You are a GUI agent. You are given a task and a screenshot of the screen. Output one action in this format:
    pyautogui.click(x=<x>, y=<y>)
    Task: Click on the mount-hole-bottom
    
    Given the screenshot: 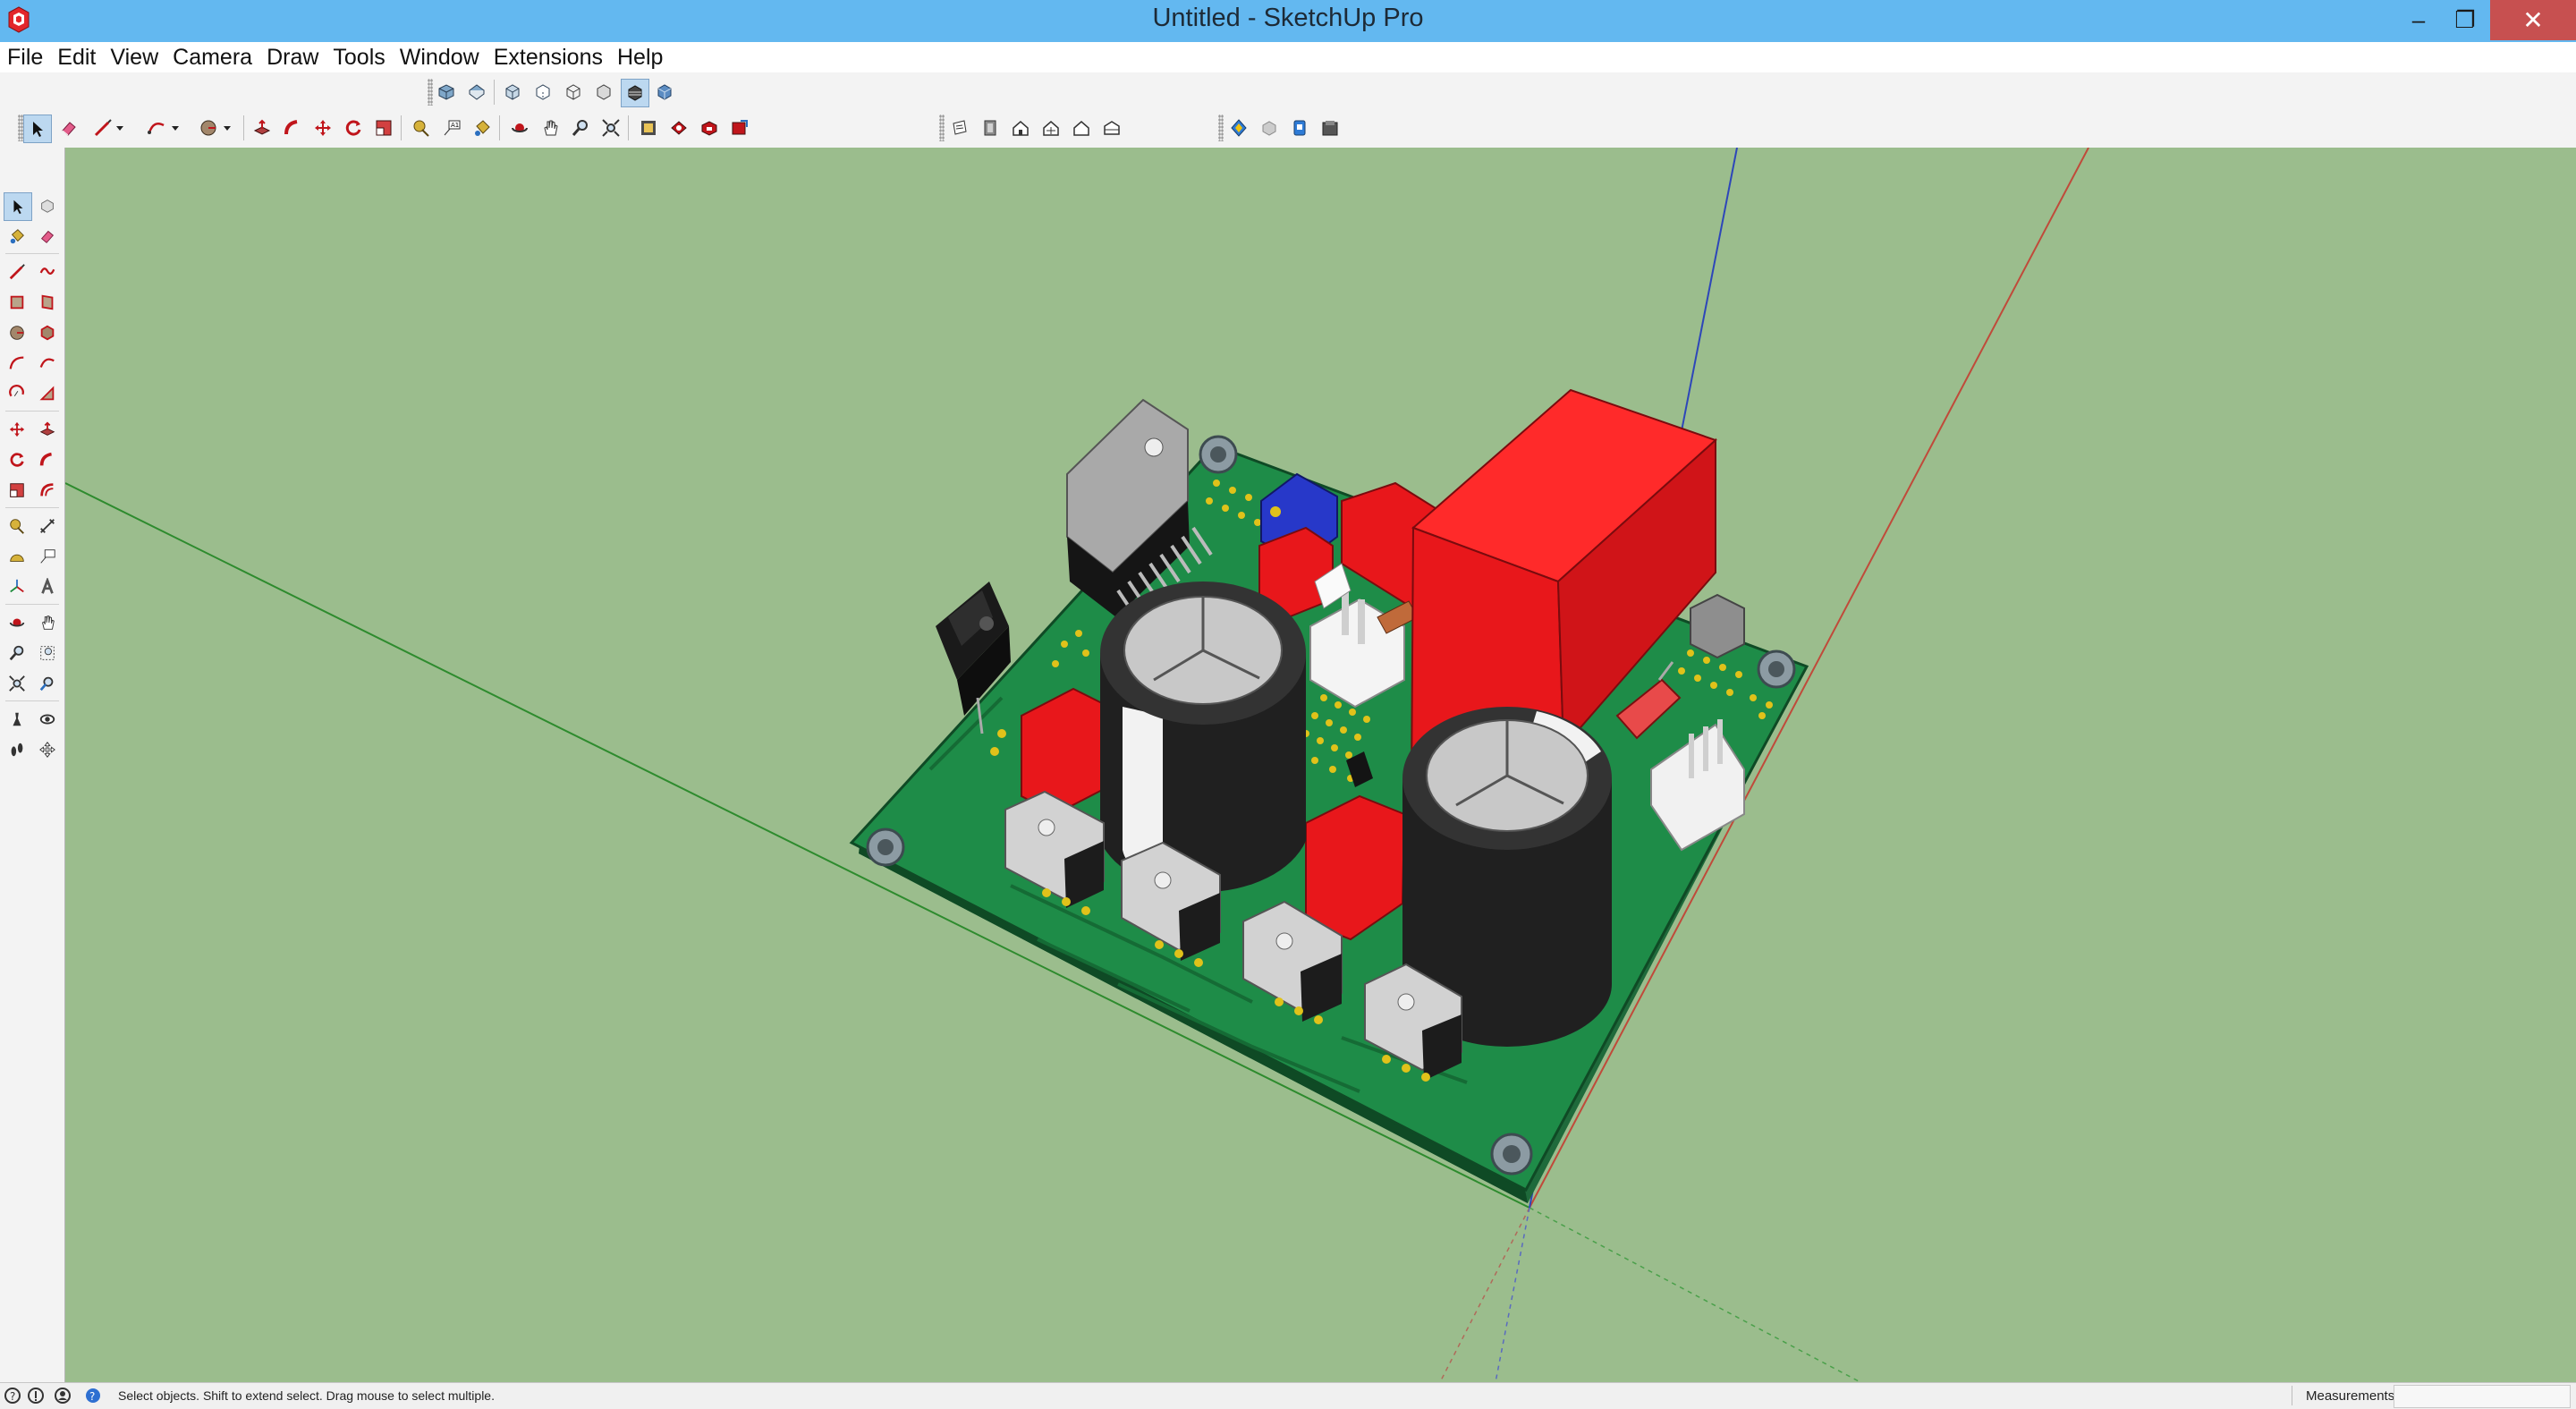 What is the action you would take?
    pyautogui.click(x=1511, y=1155)
    